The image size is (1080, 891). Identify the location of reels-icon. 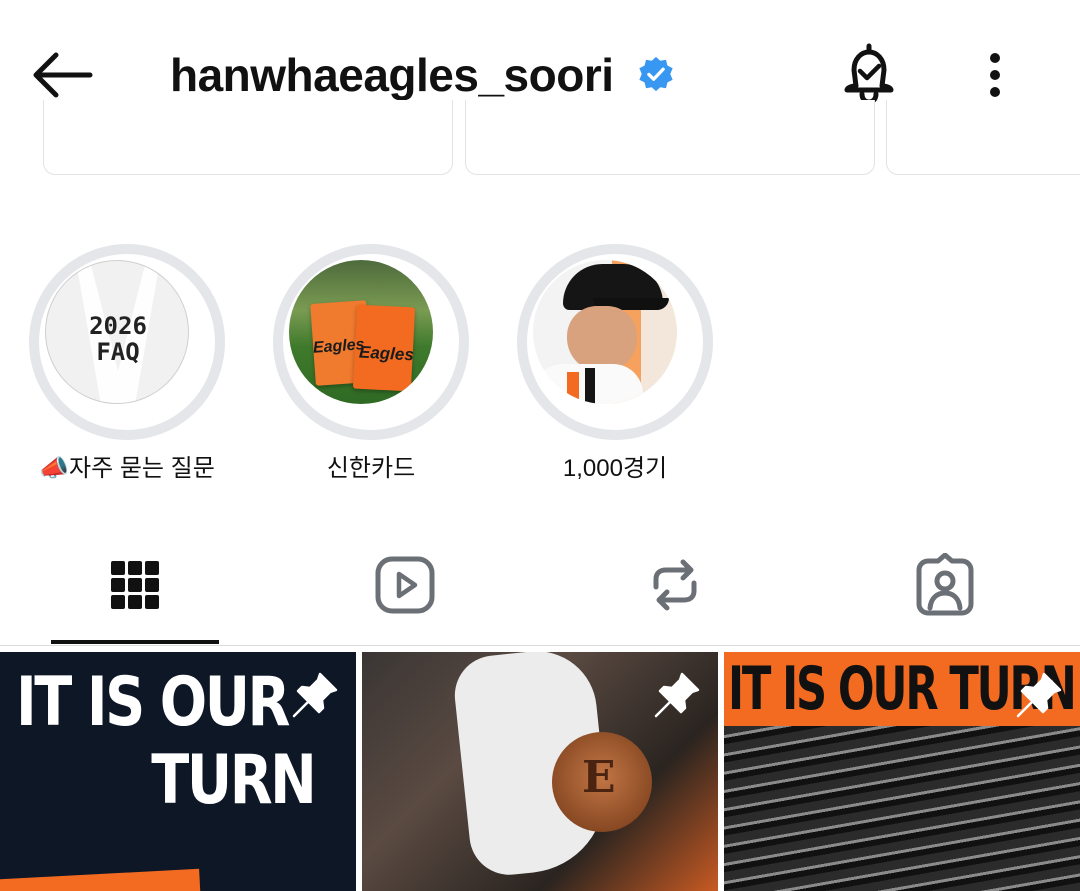
(405, 585).